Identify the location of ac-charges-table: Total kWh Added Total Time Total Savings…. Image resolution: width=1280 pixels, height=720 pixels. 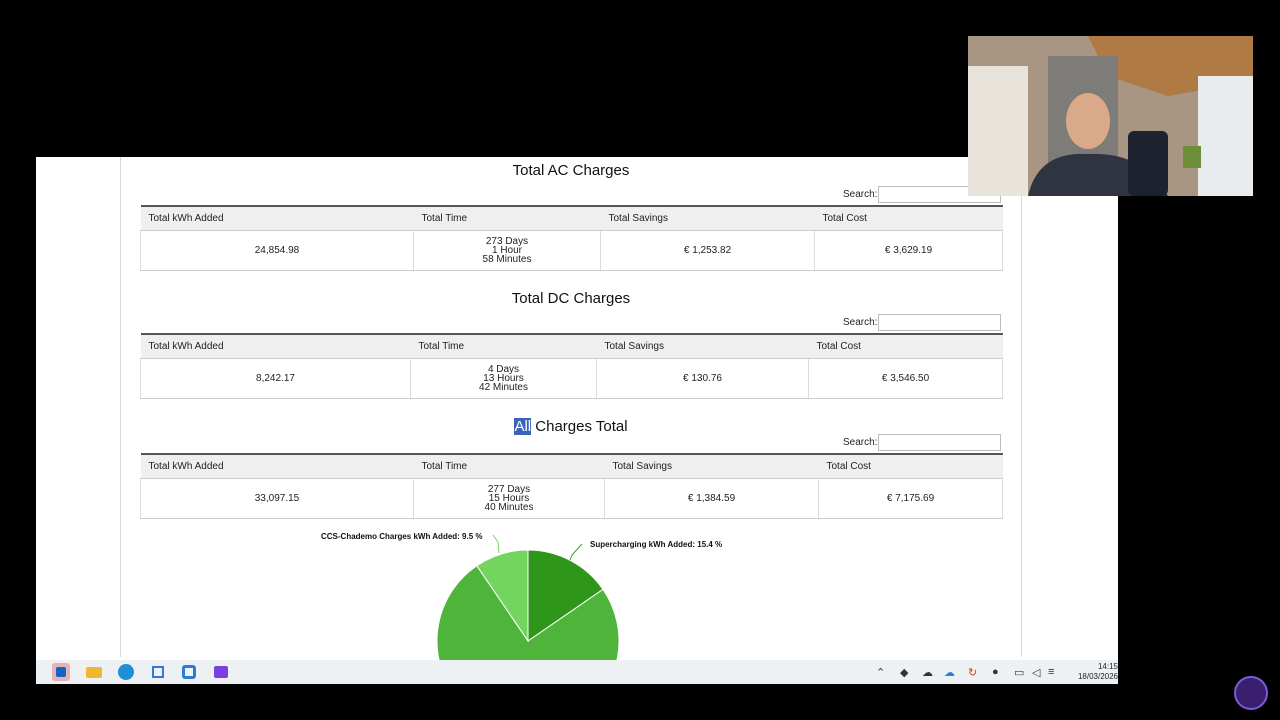
(571, 238).